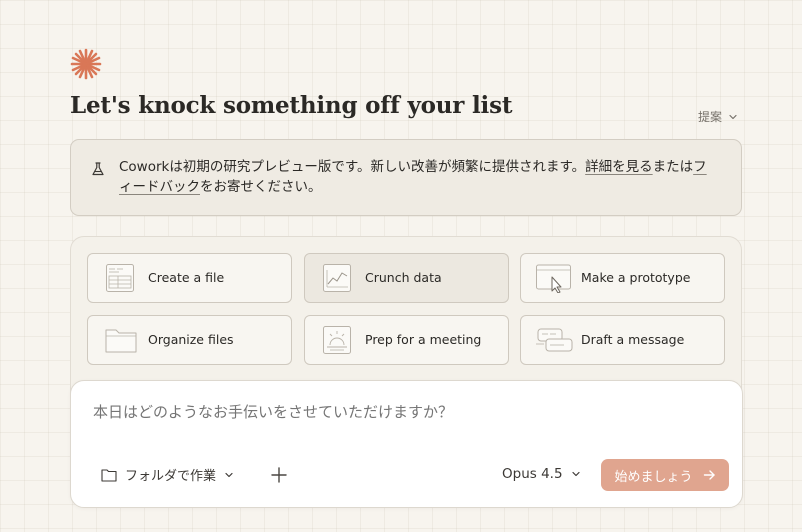  I want to click on task-make-prototype: Make a prototype, so click(622, 278).